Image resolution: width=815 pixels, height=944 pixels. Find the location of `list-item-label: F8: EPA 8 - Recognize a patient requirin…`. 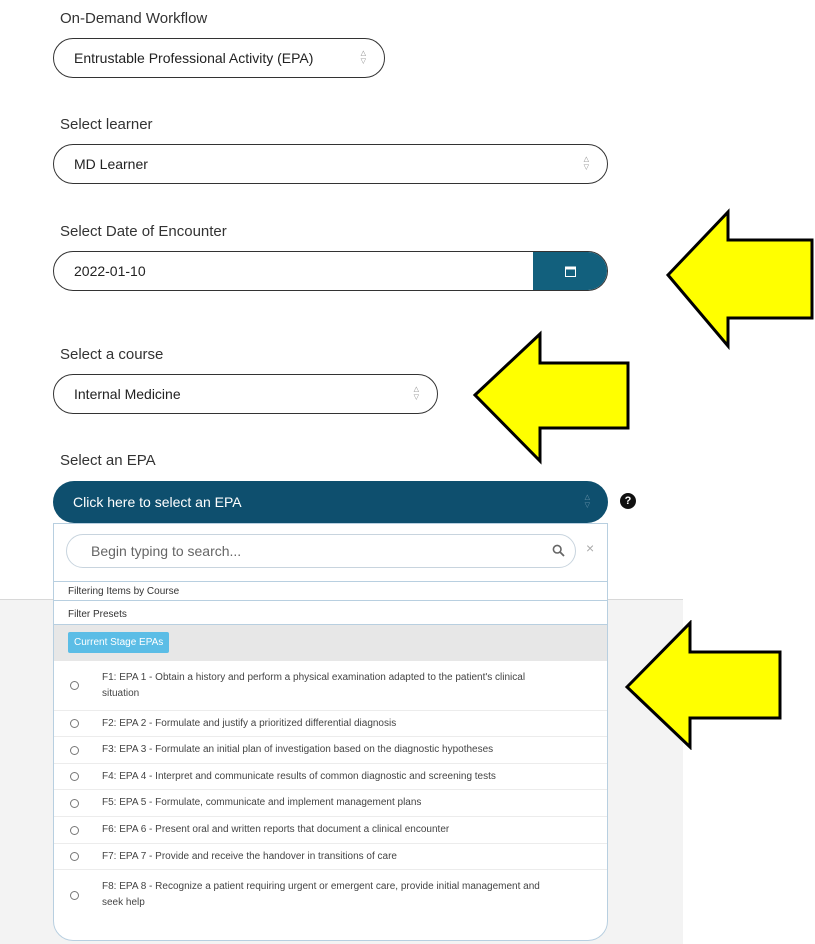

list-item-label: F8: EPA 8 - Recognize a patient requirin… is located at coordinates (321, 894).